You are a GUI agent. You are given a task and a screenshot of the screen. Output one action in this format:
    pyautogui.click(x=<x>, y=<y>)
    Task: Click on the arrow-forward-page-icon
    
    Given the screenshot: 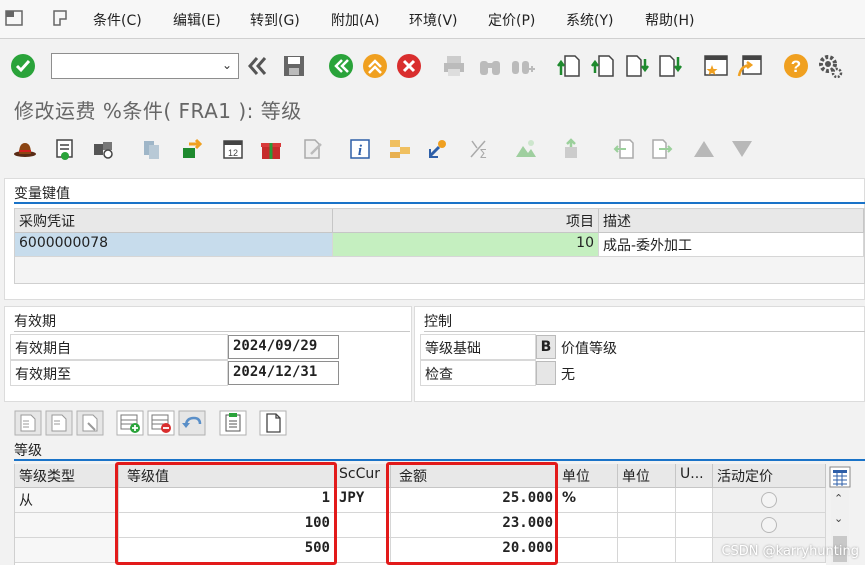 What is the action you would take?
    pyautogui.click(x=662, y=149)
    